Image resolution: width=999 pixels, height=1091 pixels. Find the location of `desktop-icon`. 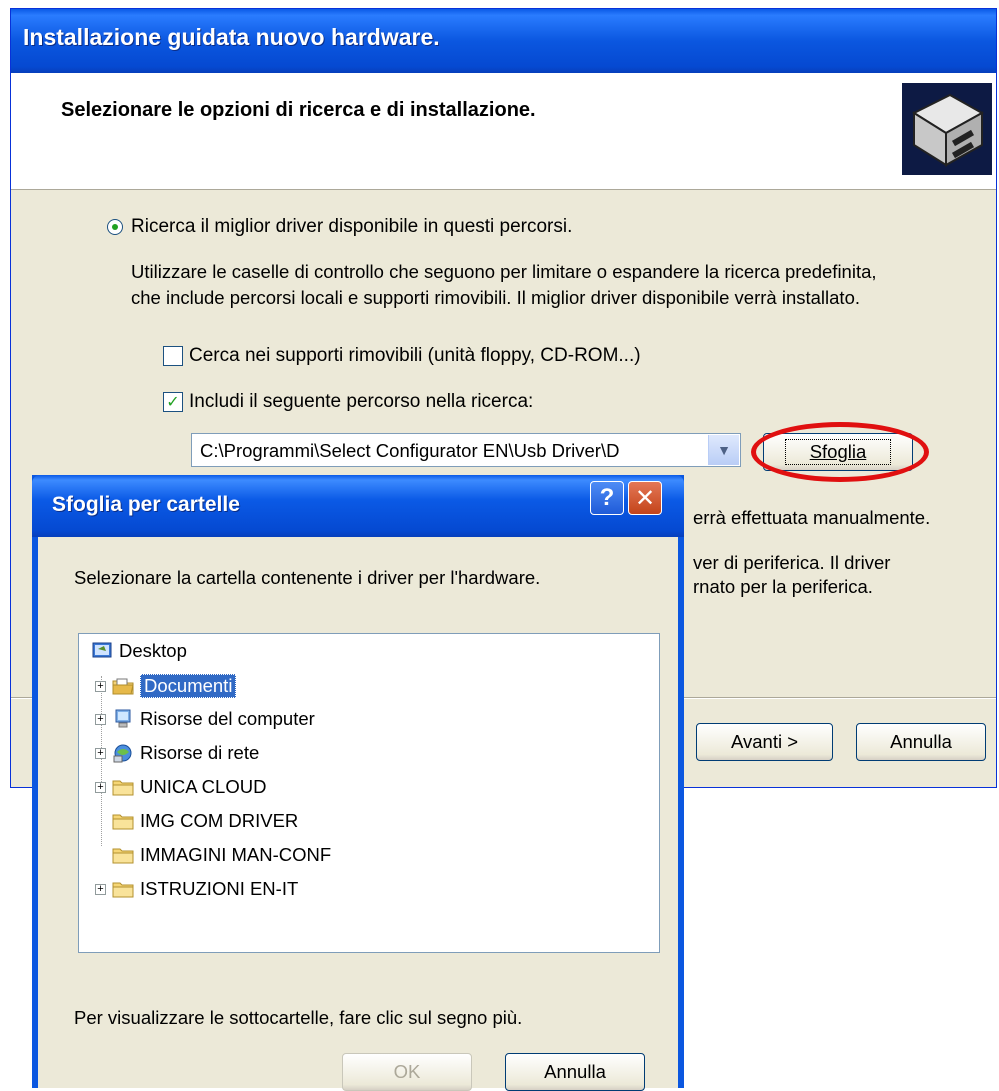

desktop-icon is located at coordinates (102, 651).